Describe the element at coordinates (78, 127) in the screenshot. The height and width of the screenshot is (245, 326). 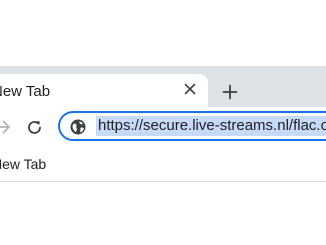
I see `globe-icon` at that location.